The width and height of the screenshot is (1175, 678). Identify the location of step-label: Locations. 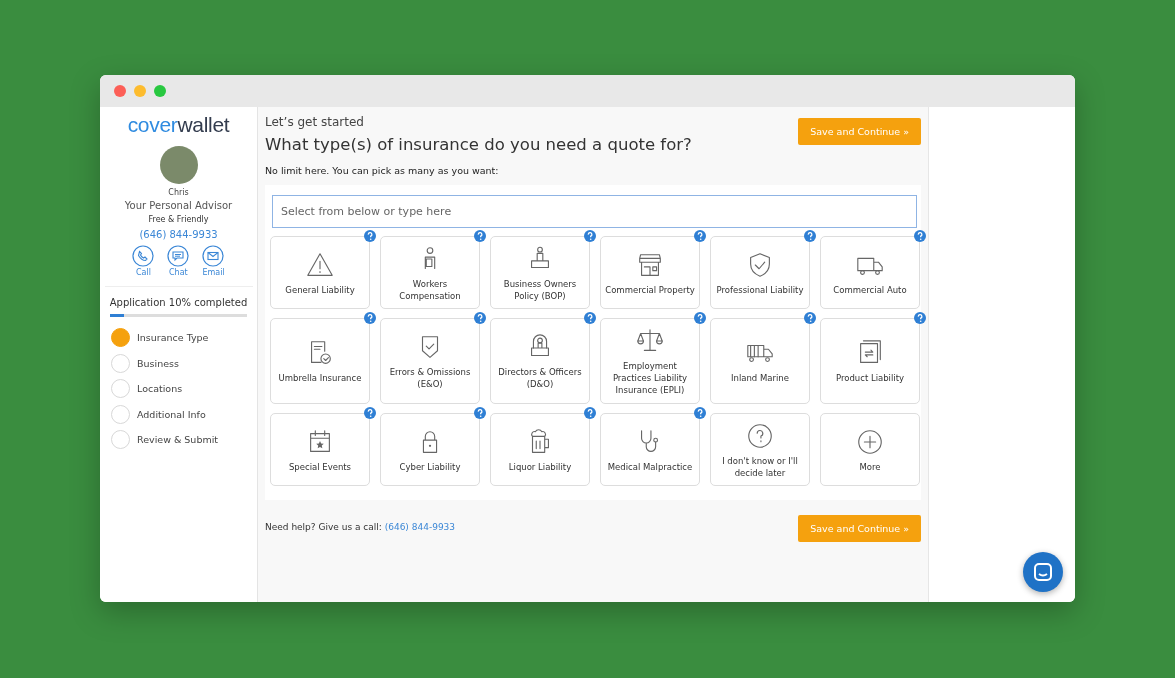
(160, 388).